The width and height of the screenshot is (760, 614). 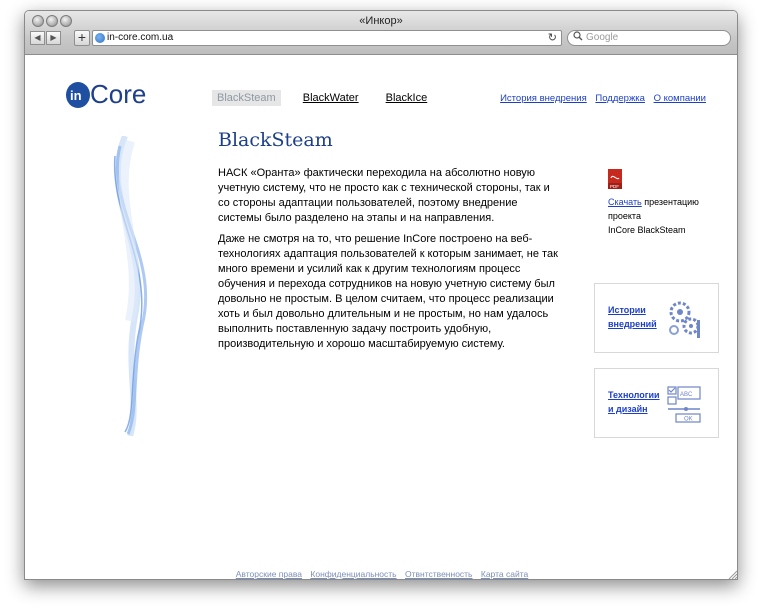 I want to click on tab-blacksteam: BlackSteam, so click(x=246, y=98).